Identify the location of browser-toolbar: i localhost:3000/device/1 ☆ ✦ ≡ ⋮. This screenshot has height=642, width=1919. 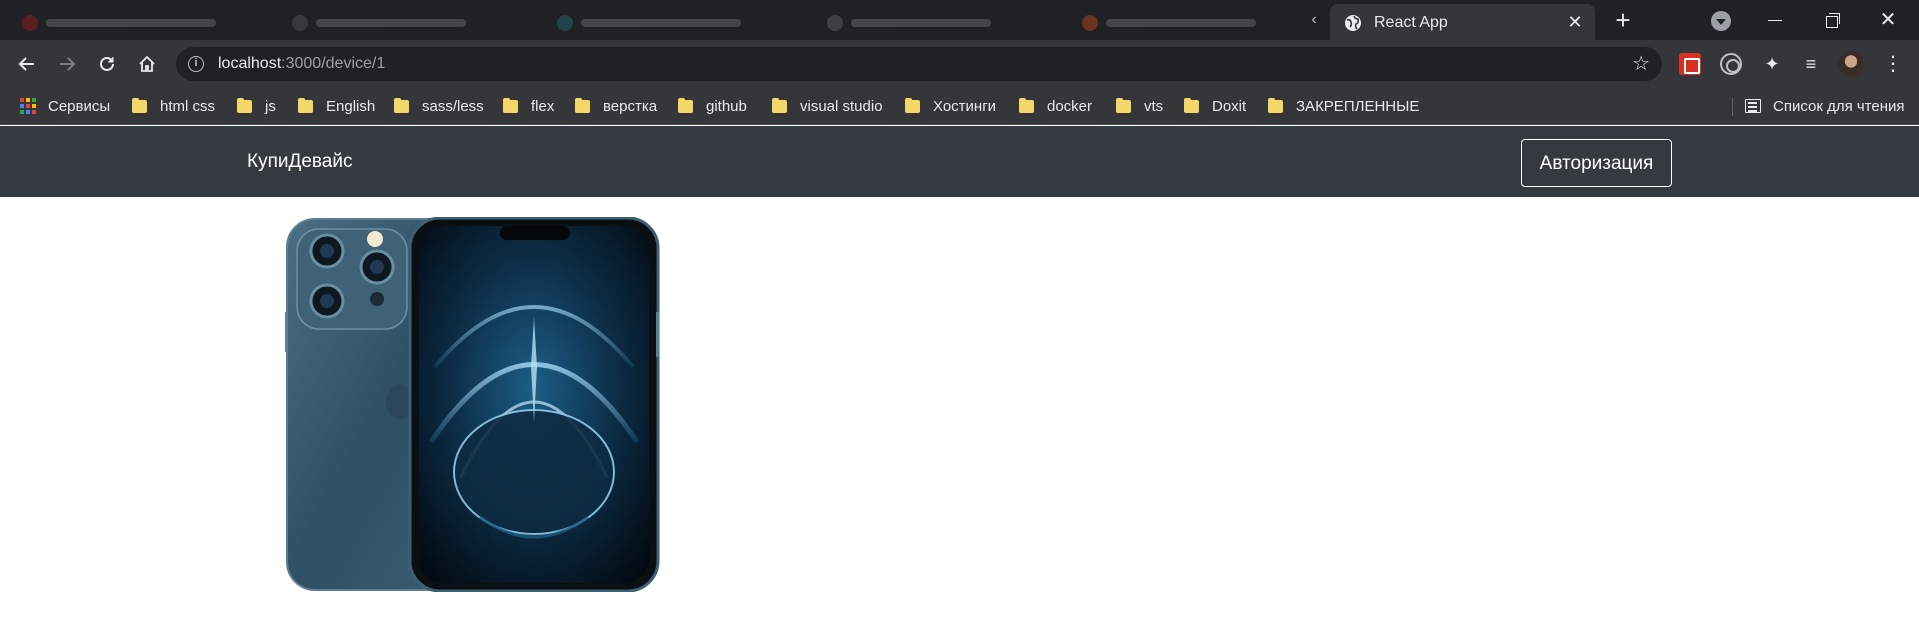
(959, 64).